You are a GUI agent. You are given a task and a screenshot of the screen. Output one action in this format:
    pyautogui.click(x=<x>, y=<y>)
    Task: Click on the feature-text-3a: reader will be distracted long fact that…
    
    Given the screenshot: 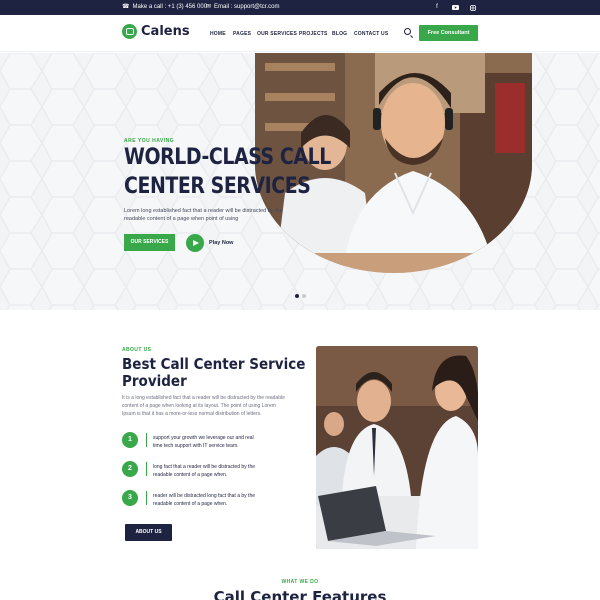 What is the action you would take?
    pyautogui.click(x=204, y=496)
    